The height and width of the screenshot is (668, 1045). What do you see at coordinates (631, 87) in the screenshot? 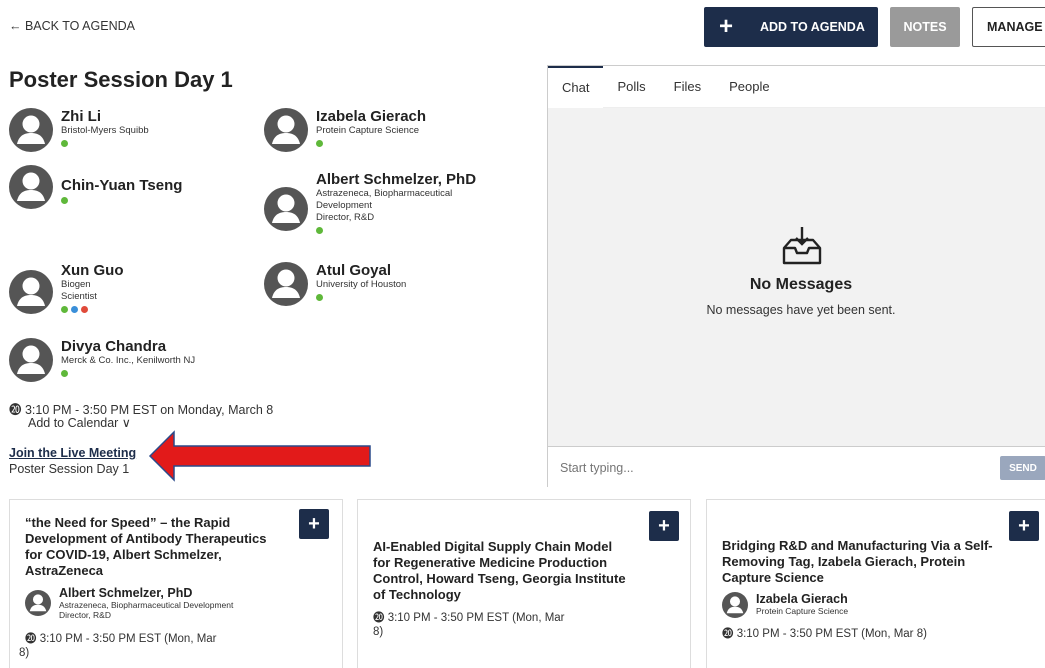
I see `tab-polls: Polls` at bounding box center [631, 87].